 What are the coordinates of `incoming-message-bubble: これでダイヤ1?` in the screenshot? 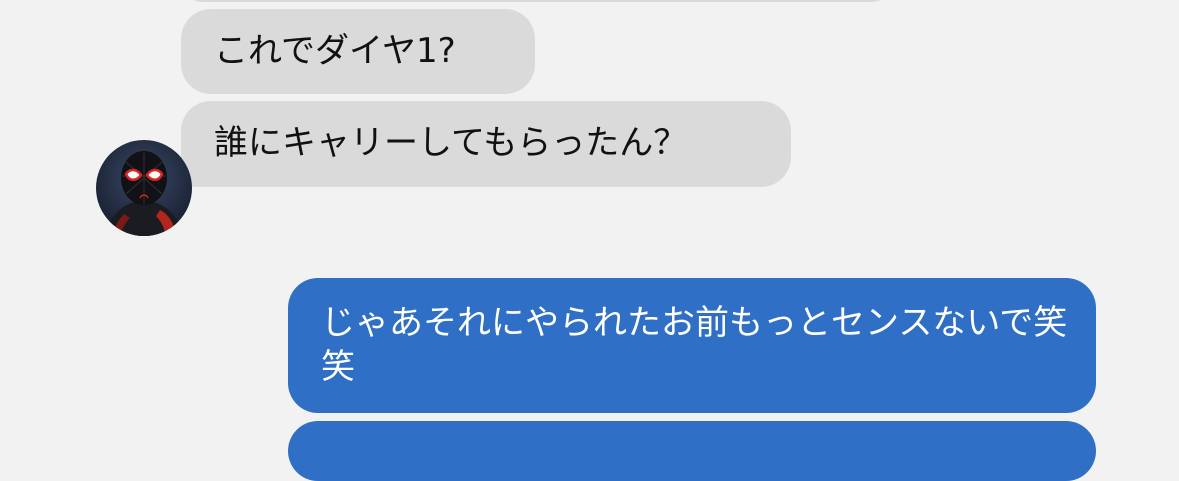 It's located at (358, 51).